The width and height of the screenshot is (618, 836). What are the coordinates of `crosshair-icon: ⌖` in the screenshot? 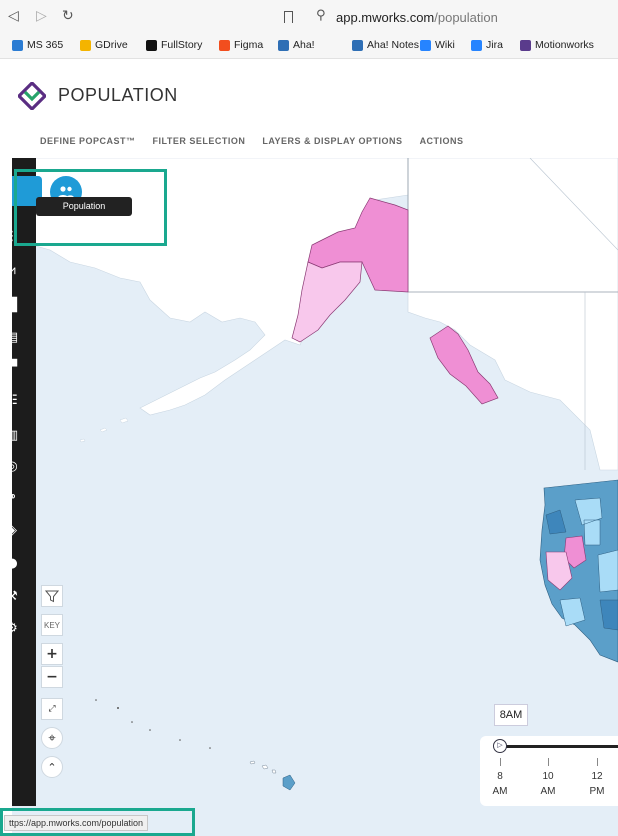 It's located at (52, 738).